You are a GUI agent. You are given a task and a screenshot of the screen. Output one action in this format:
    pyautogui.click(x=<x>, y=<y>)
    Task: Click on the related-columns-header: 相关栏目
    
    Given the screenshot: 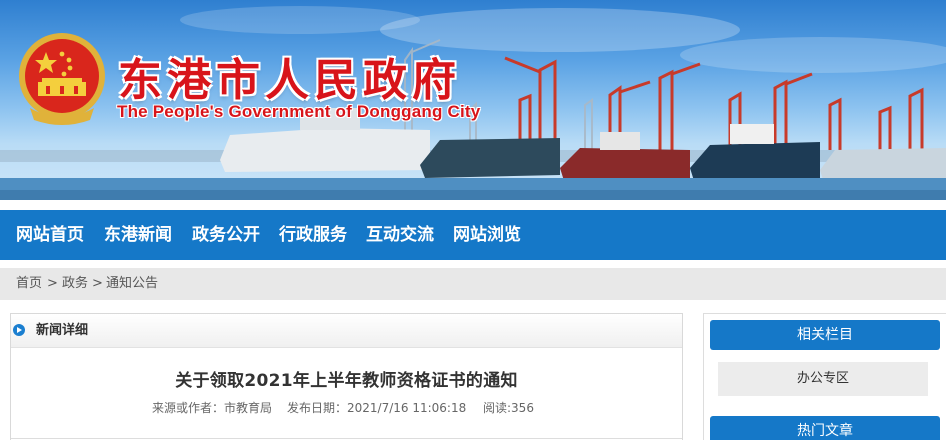 What is the action you would take?
    pyautogui.click(x=825, y=335)
    